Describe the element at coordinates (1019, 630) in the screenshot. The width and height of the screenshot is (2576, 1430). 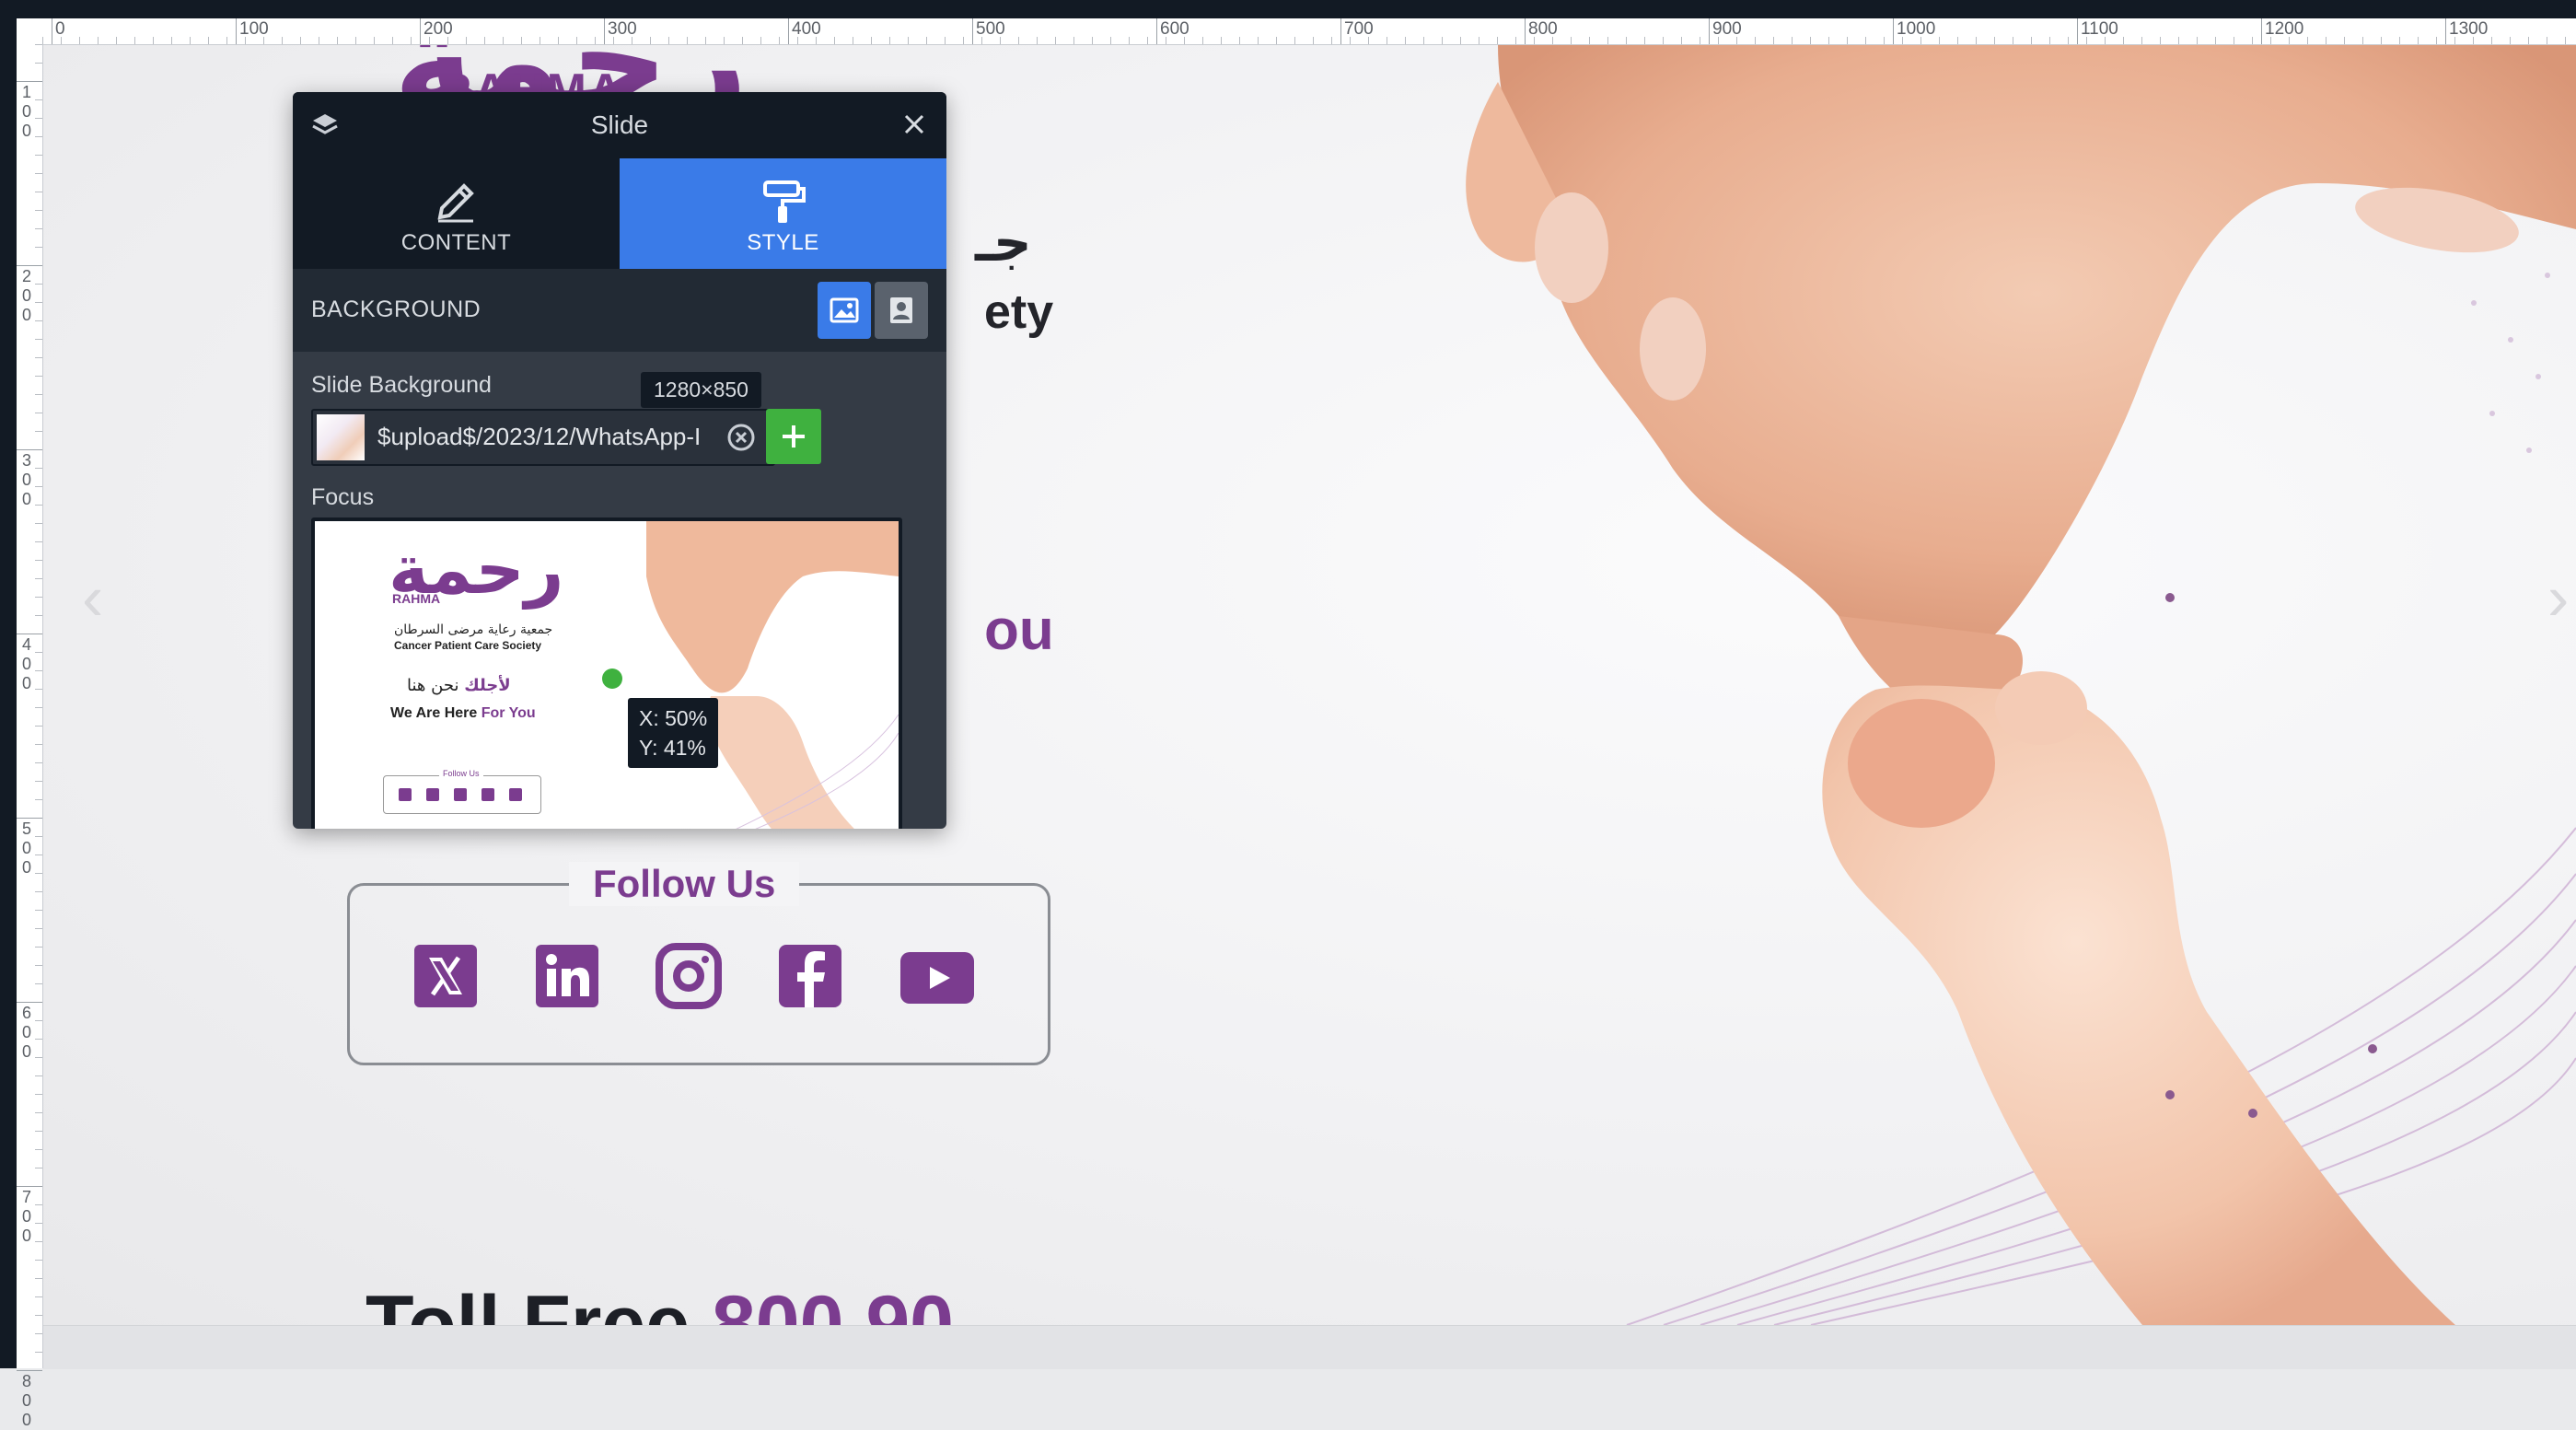
I see `tagline-text: ou` at that location.